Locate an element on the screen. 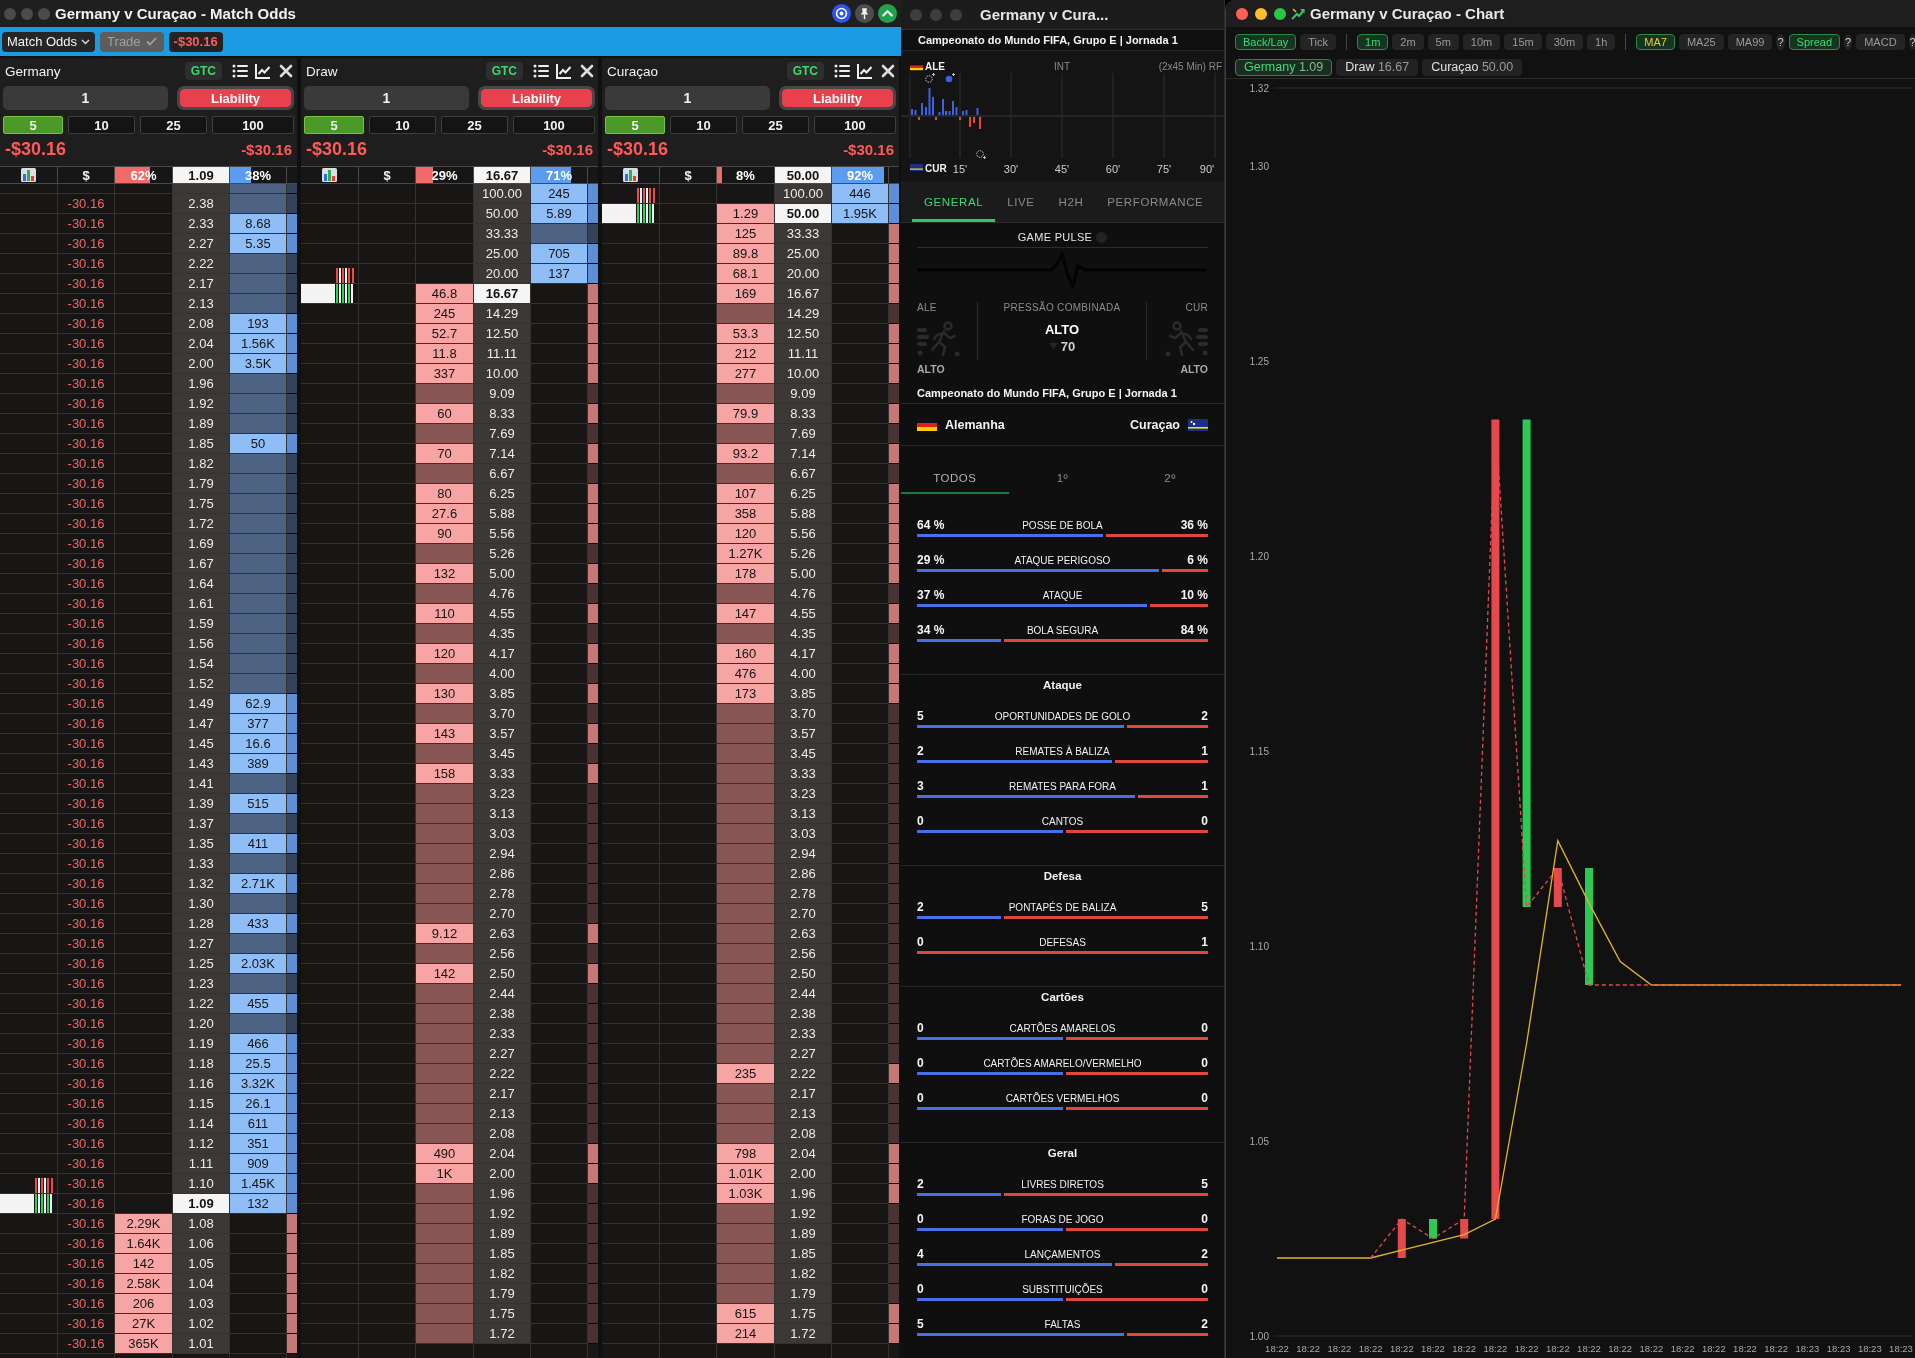  lay-amount-cell: 160 is located at coordinates (745, 653).